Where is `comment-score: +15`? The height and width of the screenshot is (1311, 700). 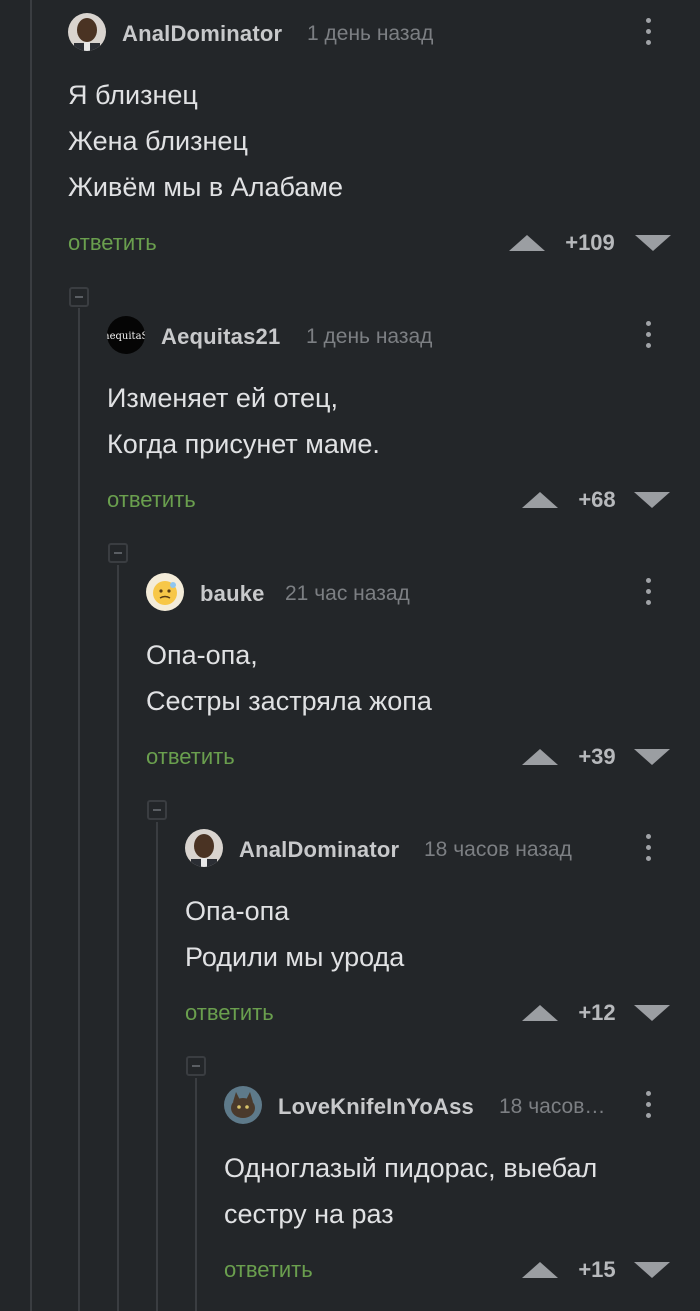 comment-score: +15 is located at coordinates (597, 1269).